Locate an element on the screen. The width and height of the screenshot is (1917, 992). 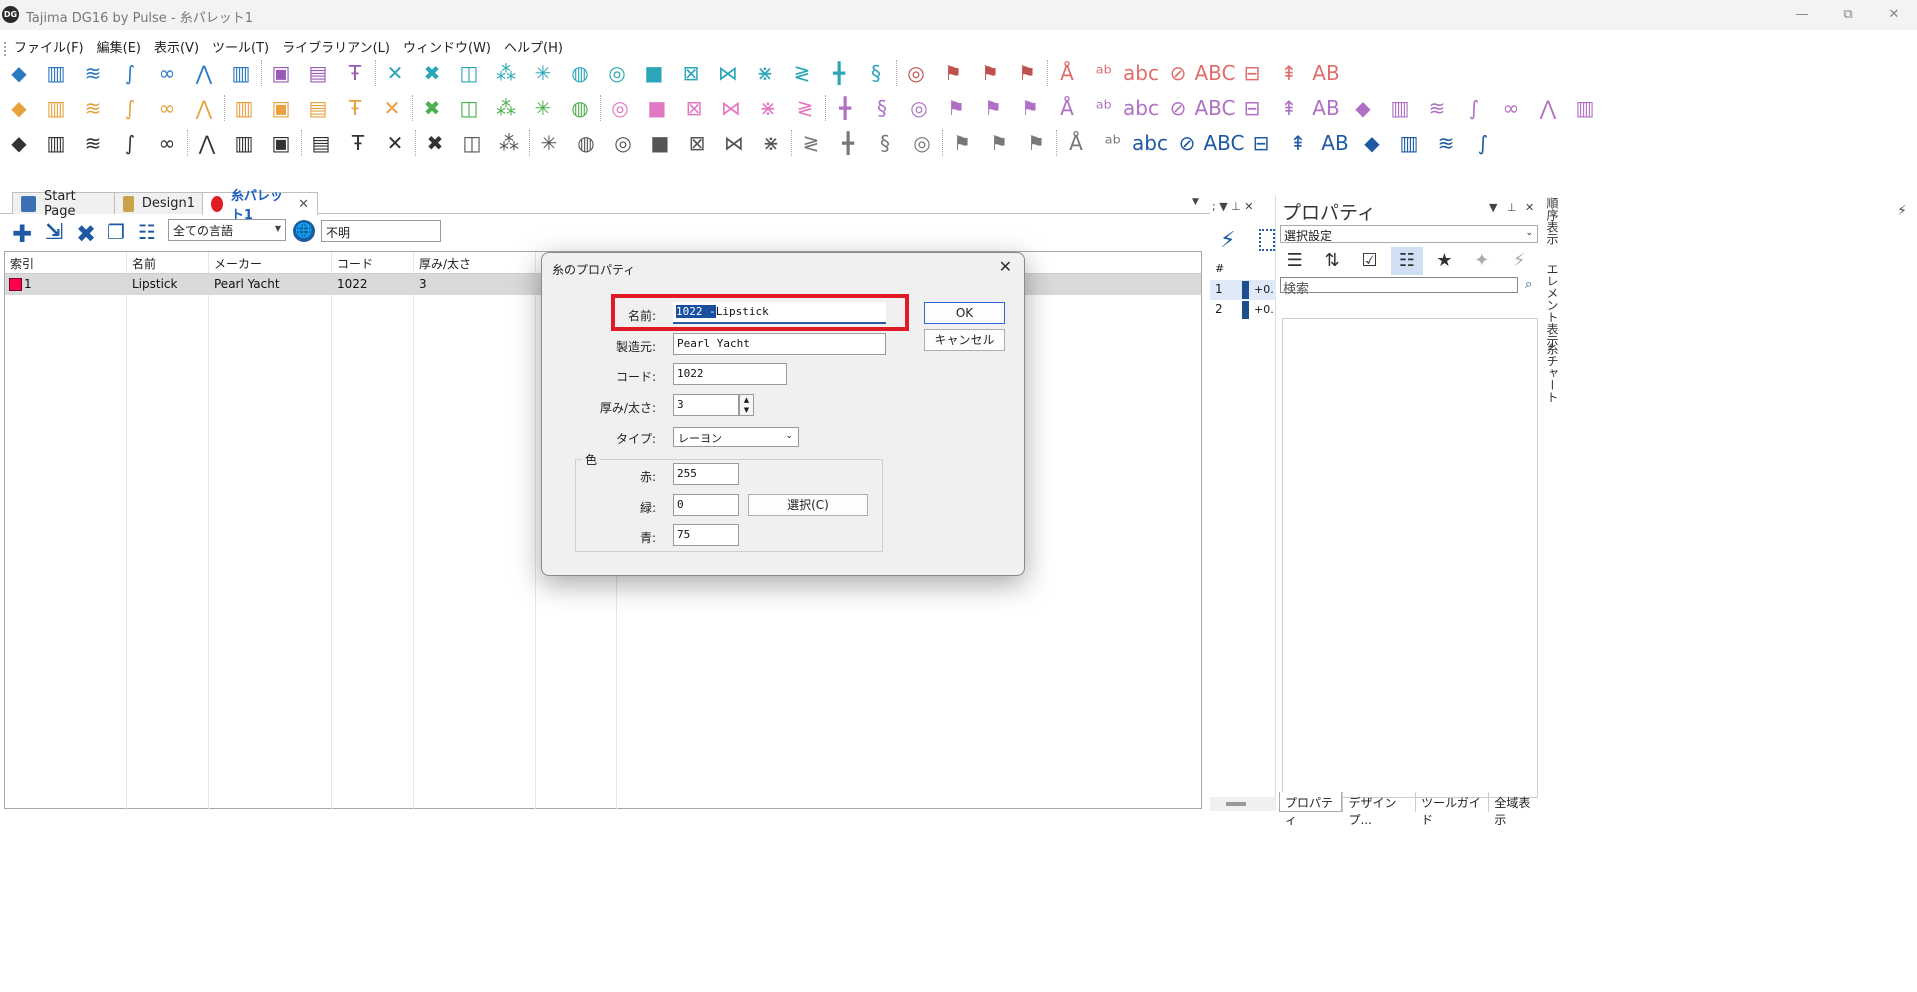
import-icon: ⇲ is located at coordinates (54, 232).